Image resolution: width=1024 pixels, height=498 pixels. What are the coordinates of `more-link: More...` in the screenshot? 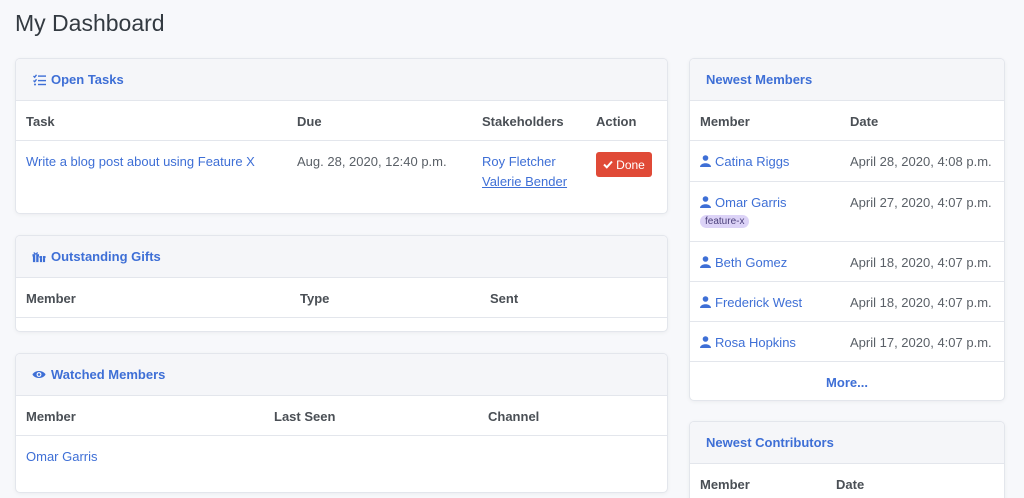 It's located at (847, 382).